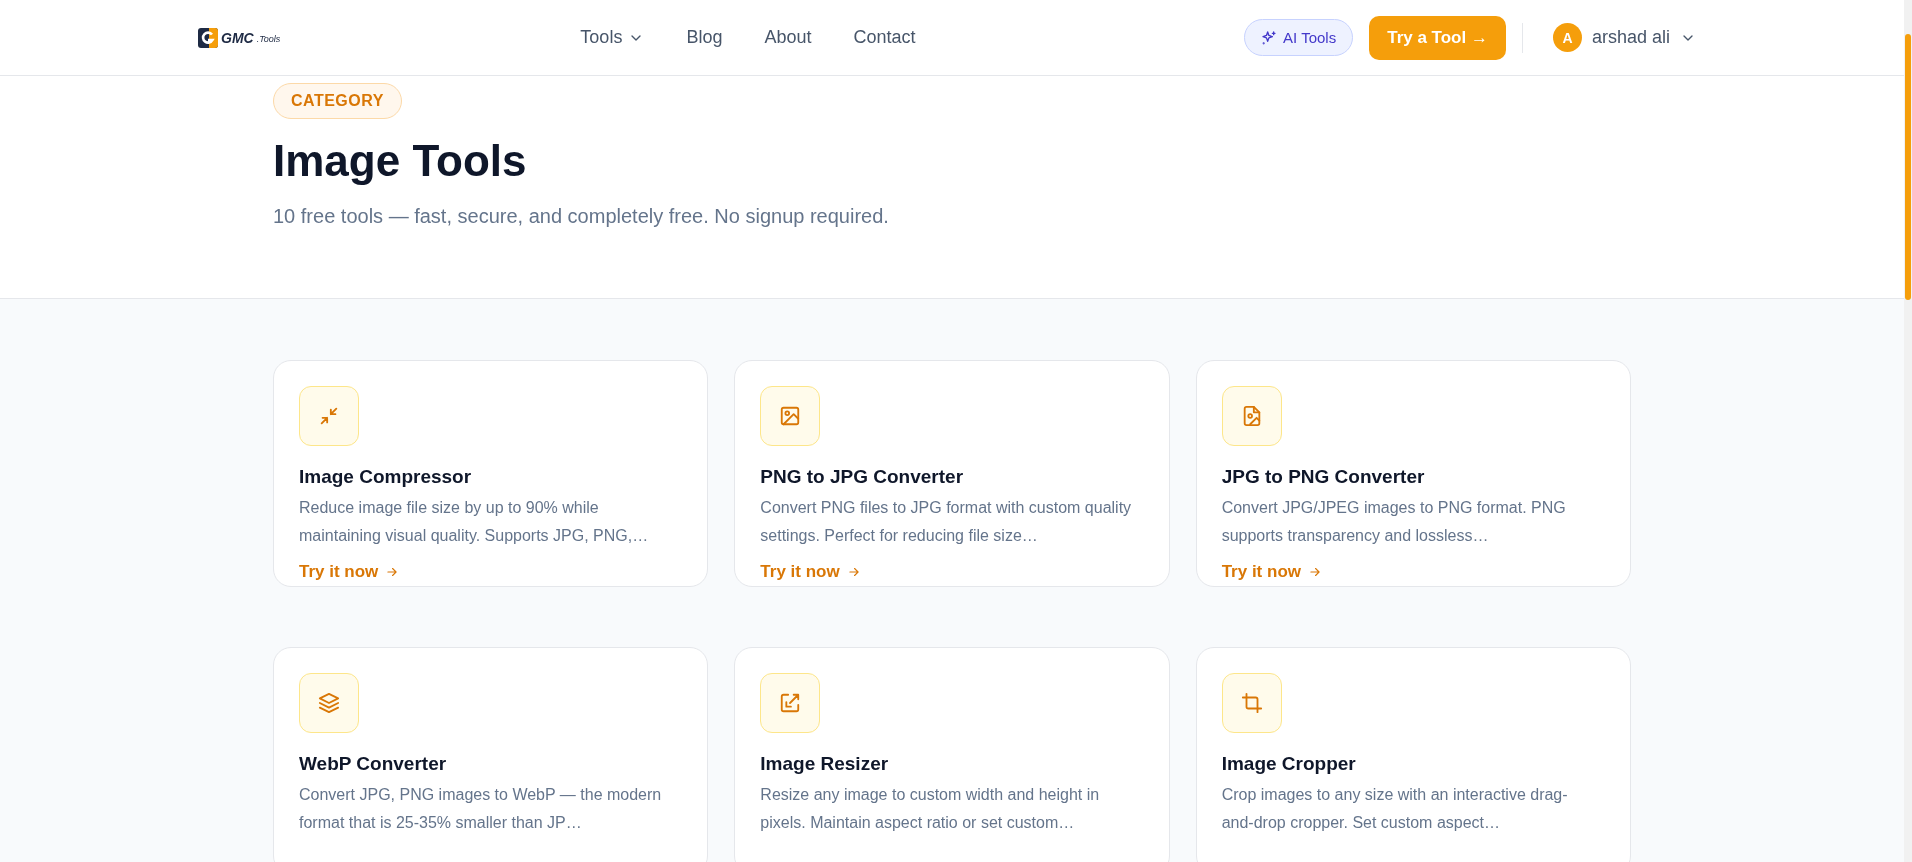  I want to click on compress-arrows-icon, so click(329, 416).